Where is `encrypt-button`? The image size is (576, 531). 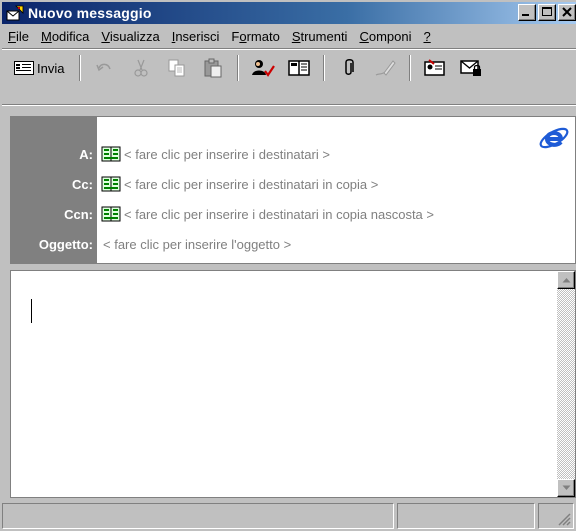 encrypt-button is located at coordinates (471, 68).